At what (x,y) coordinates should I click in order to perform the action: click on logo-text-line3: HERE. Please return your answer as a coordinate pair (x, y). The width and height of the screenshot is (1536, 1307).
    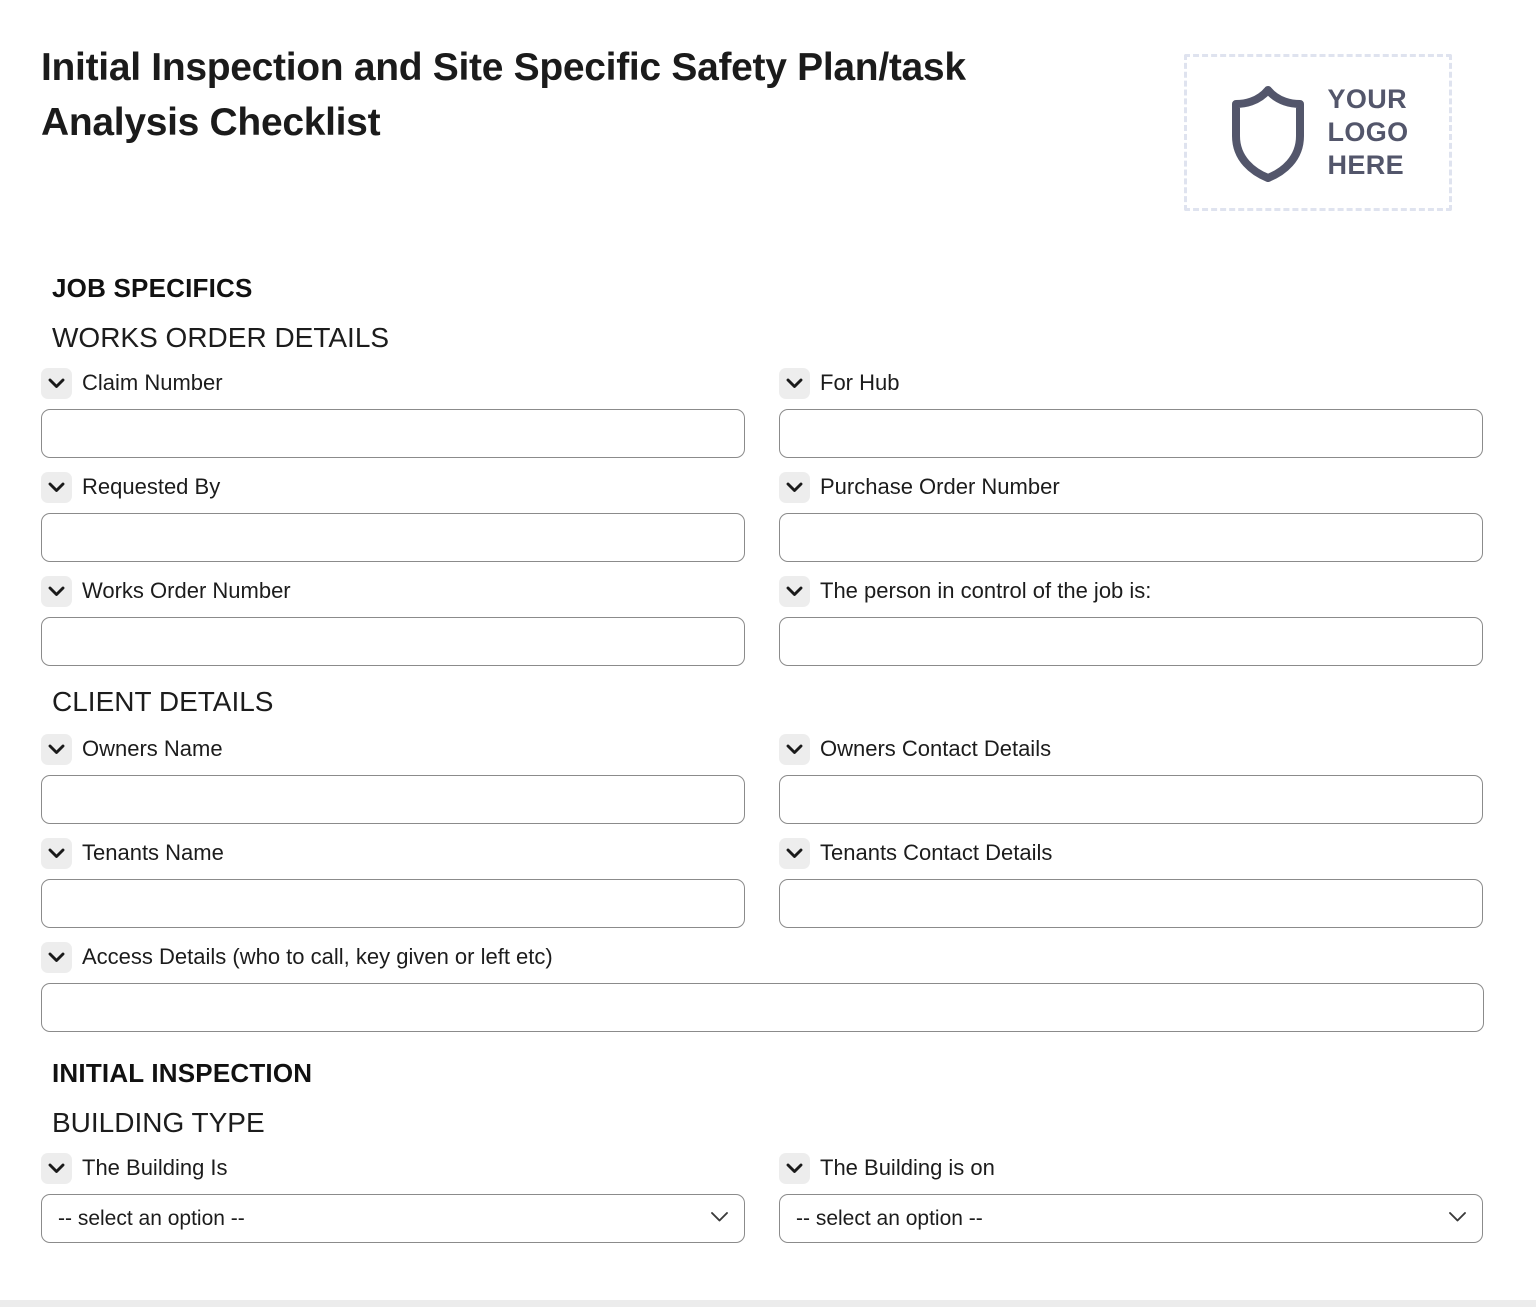
    Looking at the image, I should click on (1366, 164).